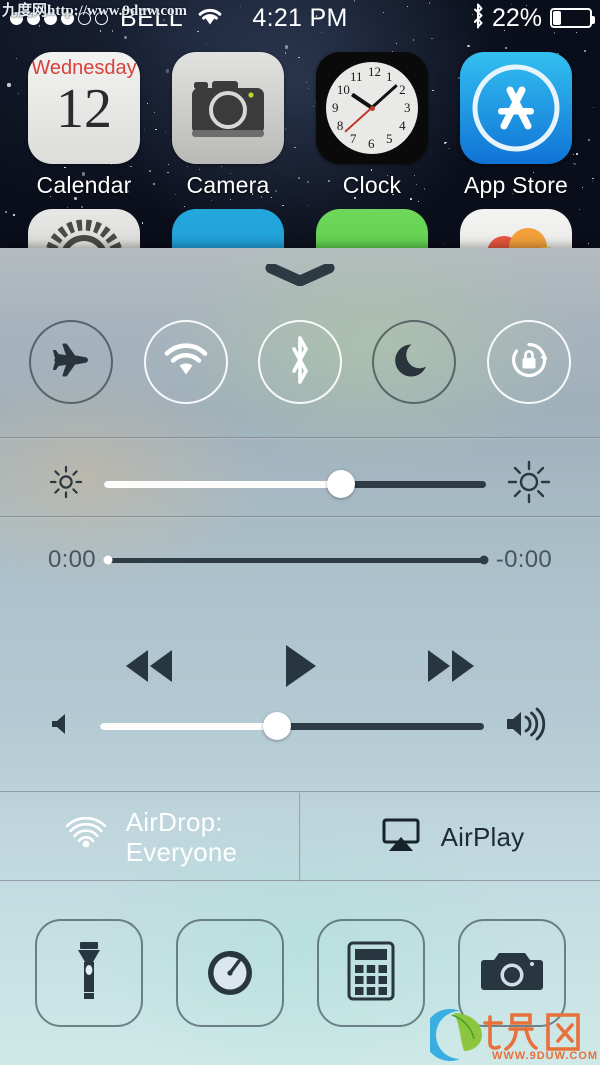 This screenshot has width=600, height=1065. What do you see at coordinates (407, 107) in the screenshot?
I see `clock-numeral: 3` at bounding box center [407, 107].